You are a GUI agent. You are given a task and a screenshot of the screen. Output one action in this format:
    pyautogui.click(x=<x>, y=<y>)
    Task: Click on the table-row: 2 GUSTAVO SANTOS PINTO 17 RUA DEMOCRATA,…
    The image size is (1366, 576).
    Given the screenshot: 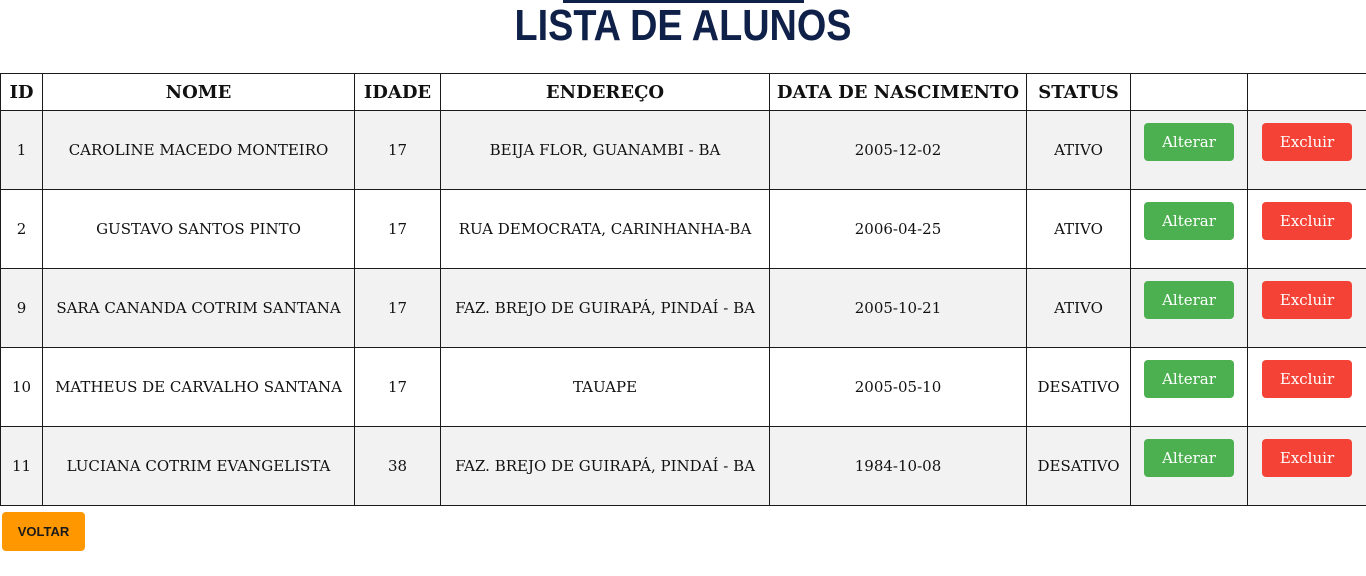 What is the action you would take?
    pyautogui.click(x=683, y=229)
    